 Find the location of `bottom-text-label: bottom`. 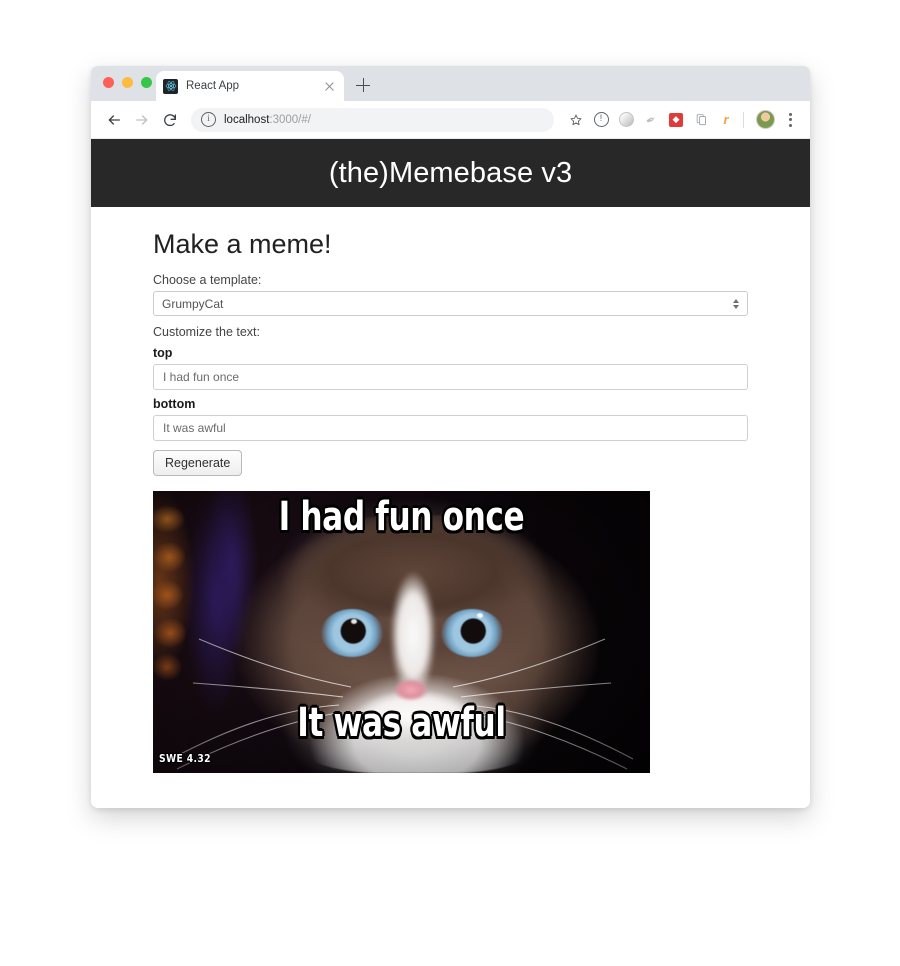

bottom-text-label: bottom is located at coordinates (174, 404).